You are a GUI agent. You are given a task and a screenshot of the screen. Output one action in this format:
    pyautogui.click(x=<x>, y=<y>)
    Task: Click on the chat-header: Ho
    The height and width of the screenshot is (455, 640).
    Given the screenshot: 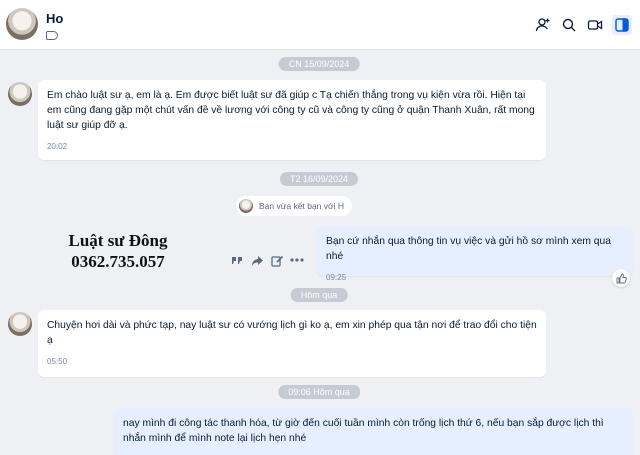 What is the action you would take?
    pyautogui.click(x=320, y=25)
    